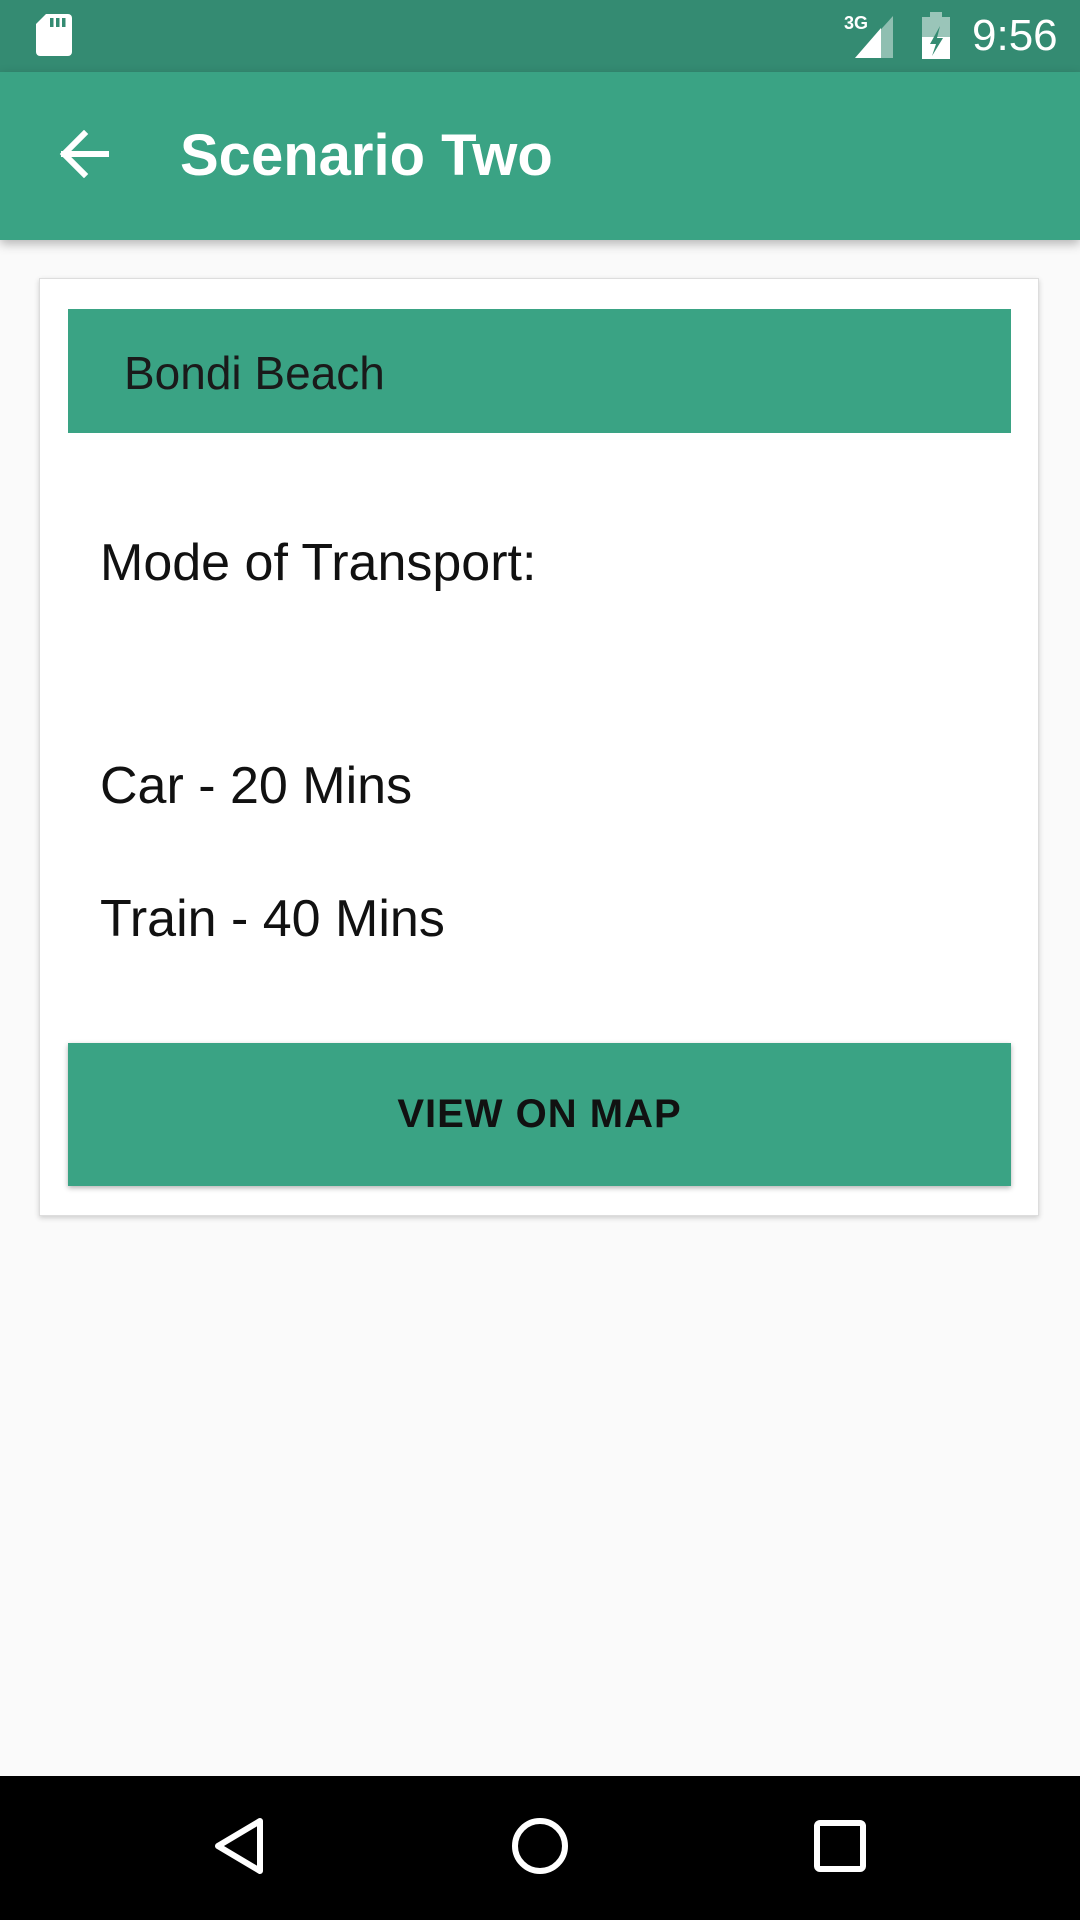 The image size is (1080, 1920). I want to click on page-title: Scenario Two, so click(366, 155).